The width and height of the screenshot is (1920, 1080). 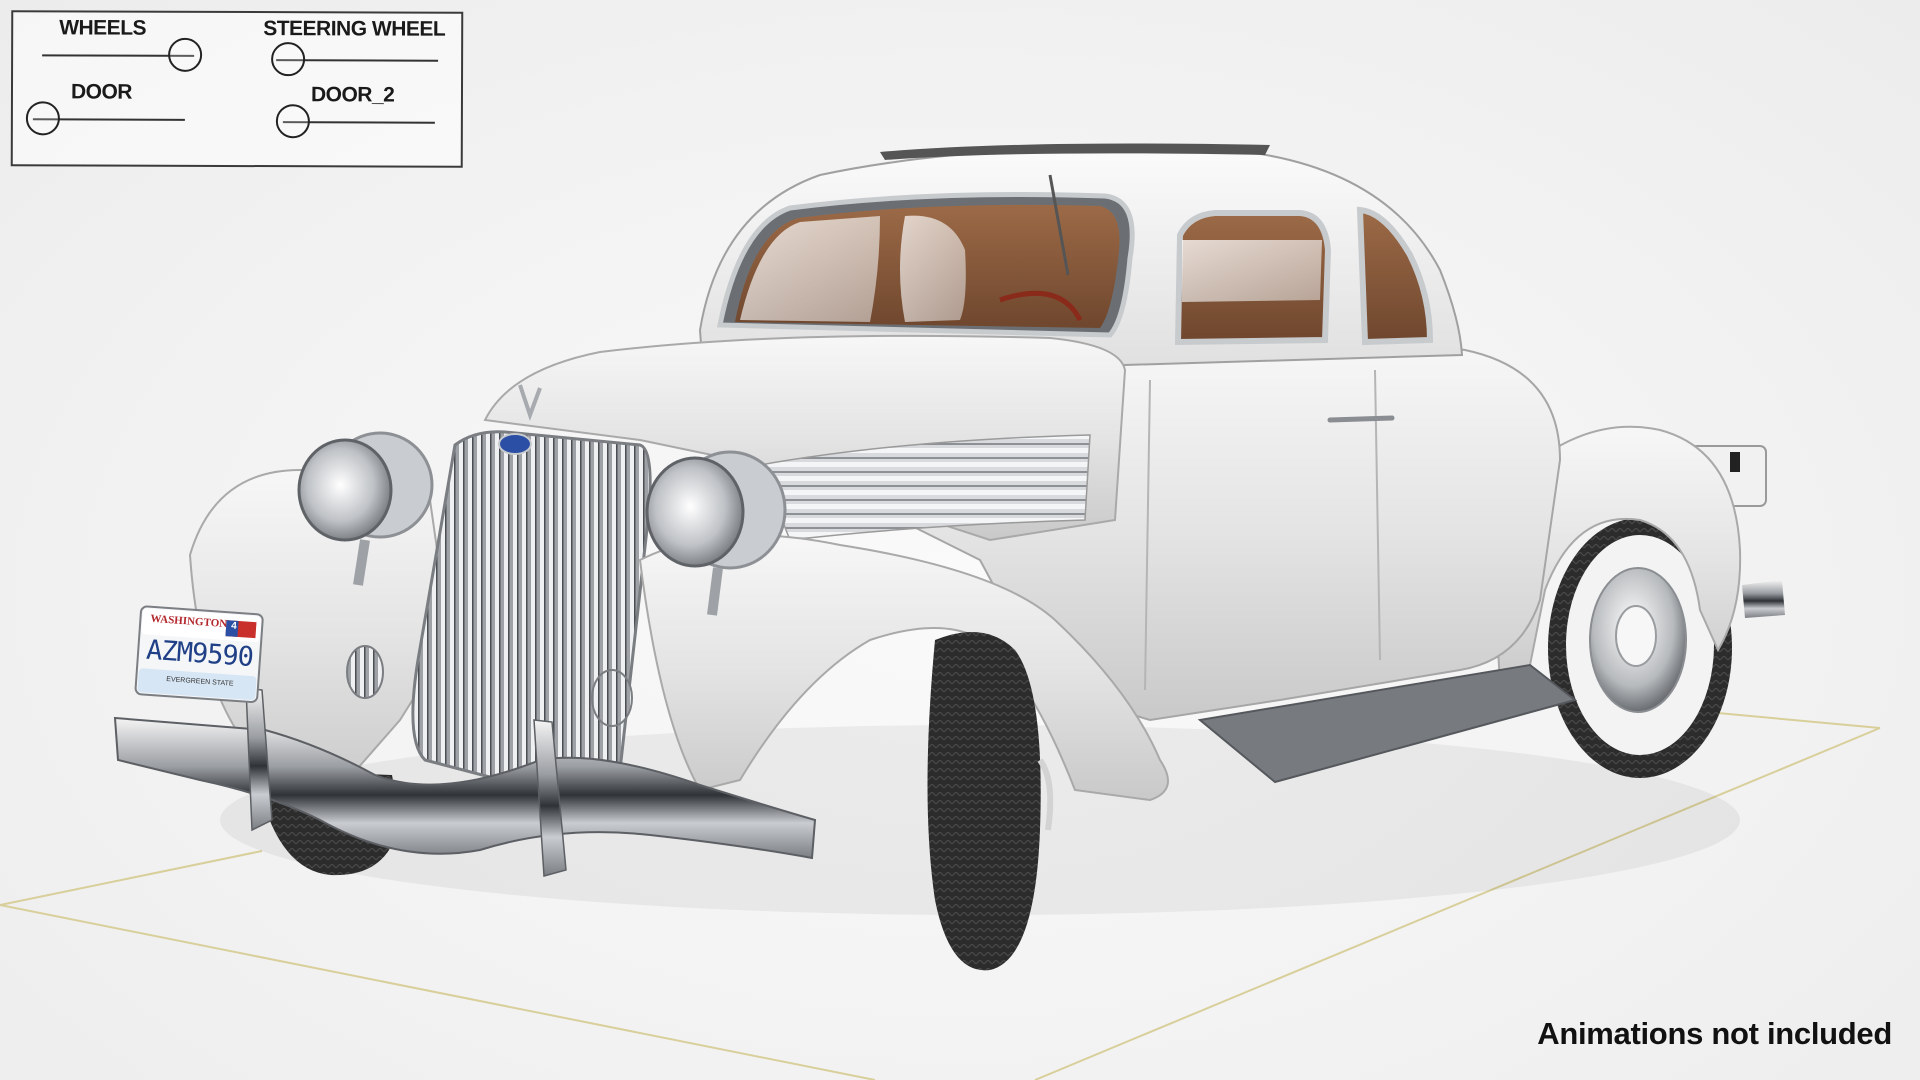 What do you see at coordinates (237, 89) in the screenshot?
I see `rig-control-panel: WHEELS STEERING WHEEL DOOR DOOR_2` at bounding box center [237, 89].